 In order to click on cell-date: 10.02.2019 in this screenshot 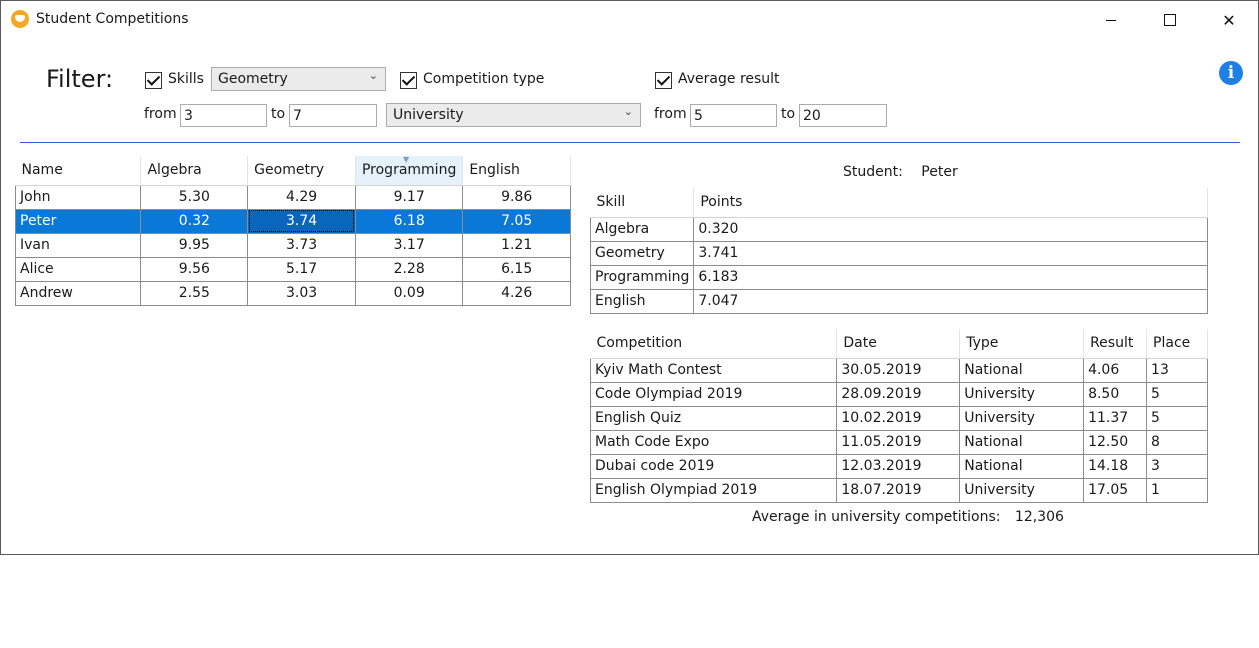, I will do `click(898, 418)`.